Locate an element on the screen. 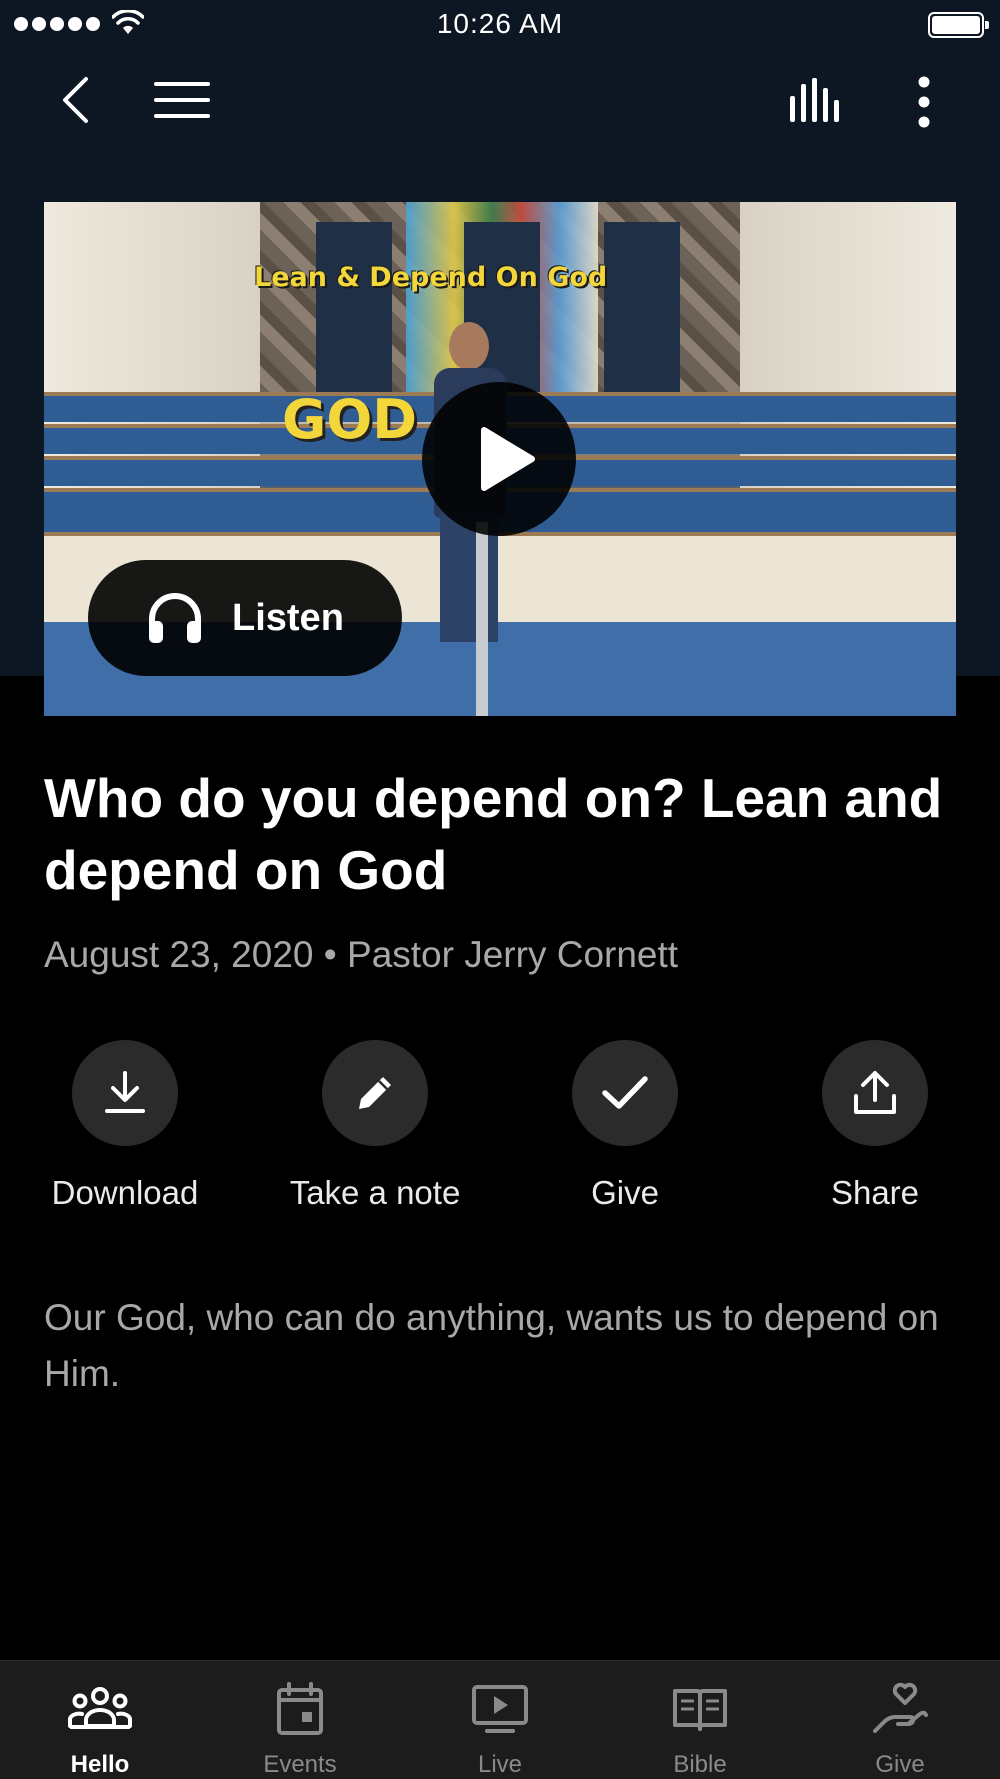 This screenshot has height=1779, width=1000. tab-give: Give is located at coordinates (900, 1720).